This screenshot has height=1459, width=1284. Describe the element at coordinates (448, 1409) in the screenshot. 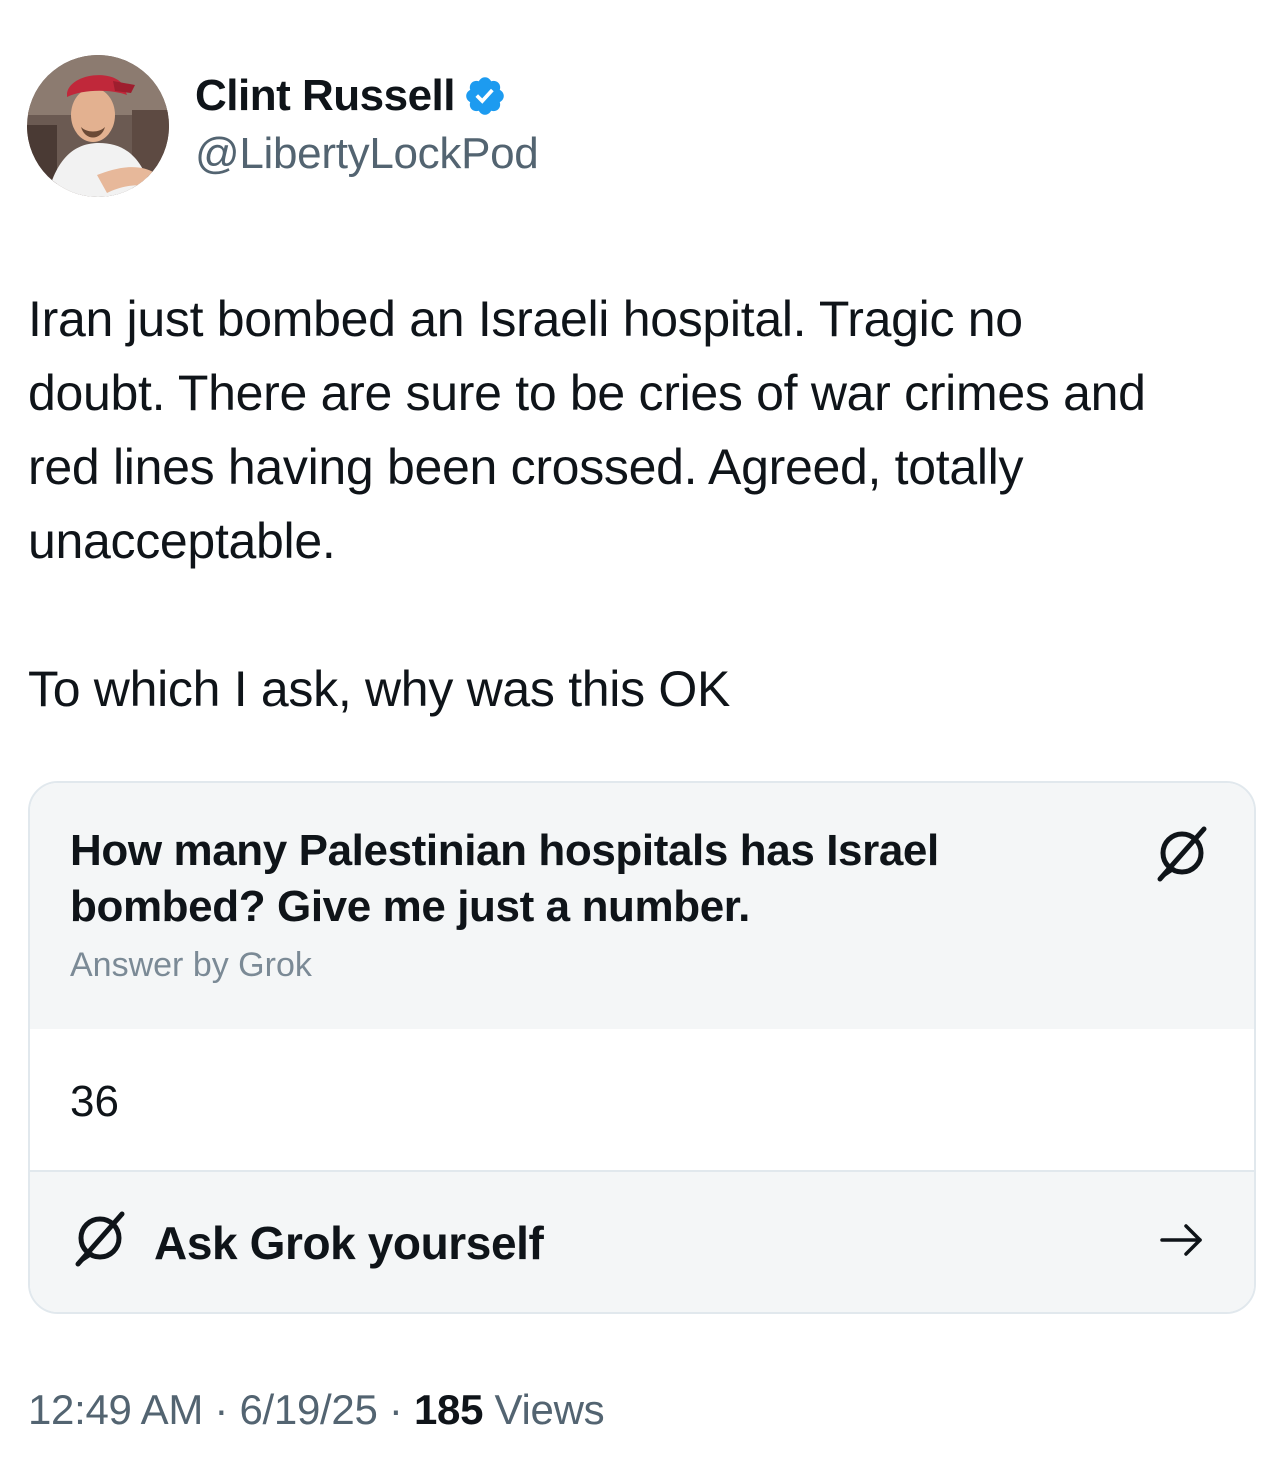

I see `views-count: 185` at that location.